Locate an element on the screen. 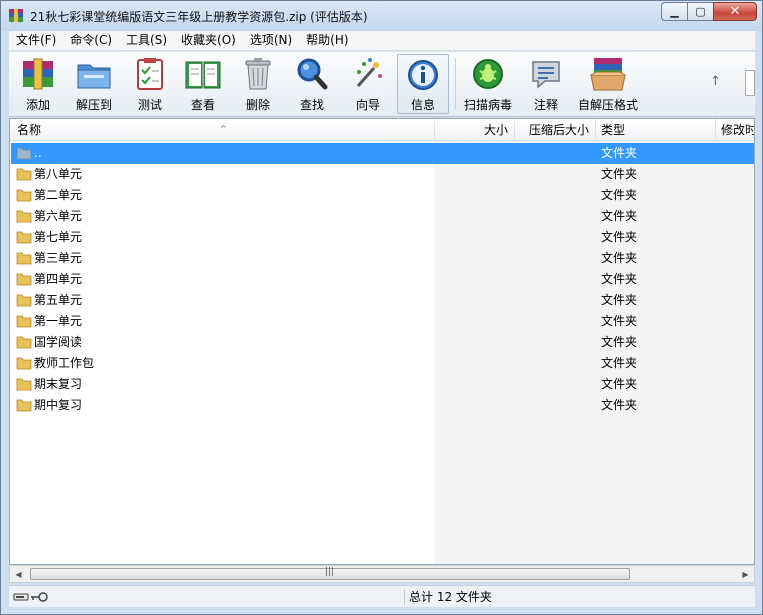 The width and height of the screenshot is (763, 615). drive-key-icon is located at coordinates (31, 597).